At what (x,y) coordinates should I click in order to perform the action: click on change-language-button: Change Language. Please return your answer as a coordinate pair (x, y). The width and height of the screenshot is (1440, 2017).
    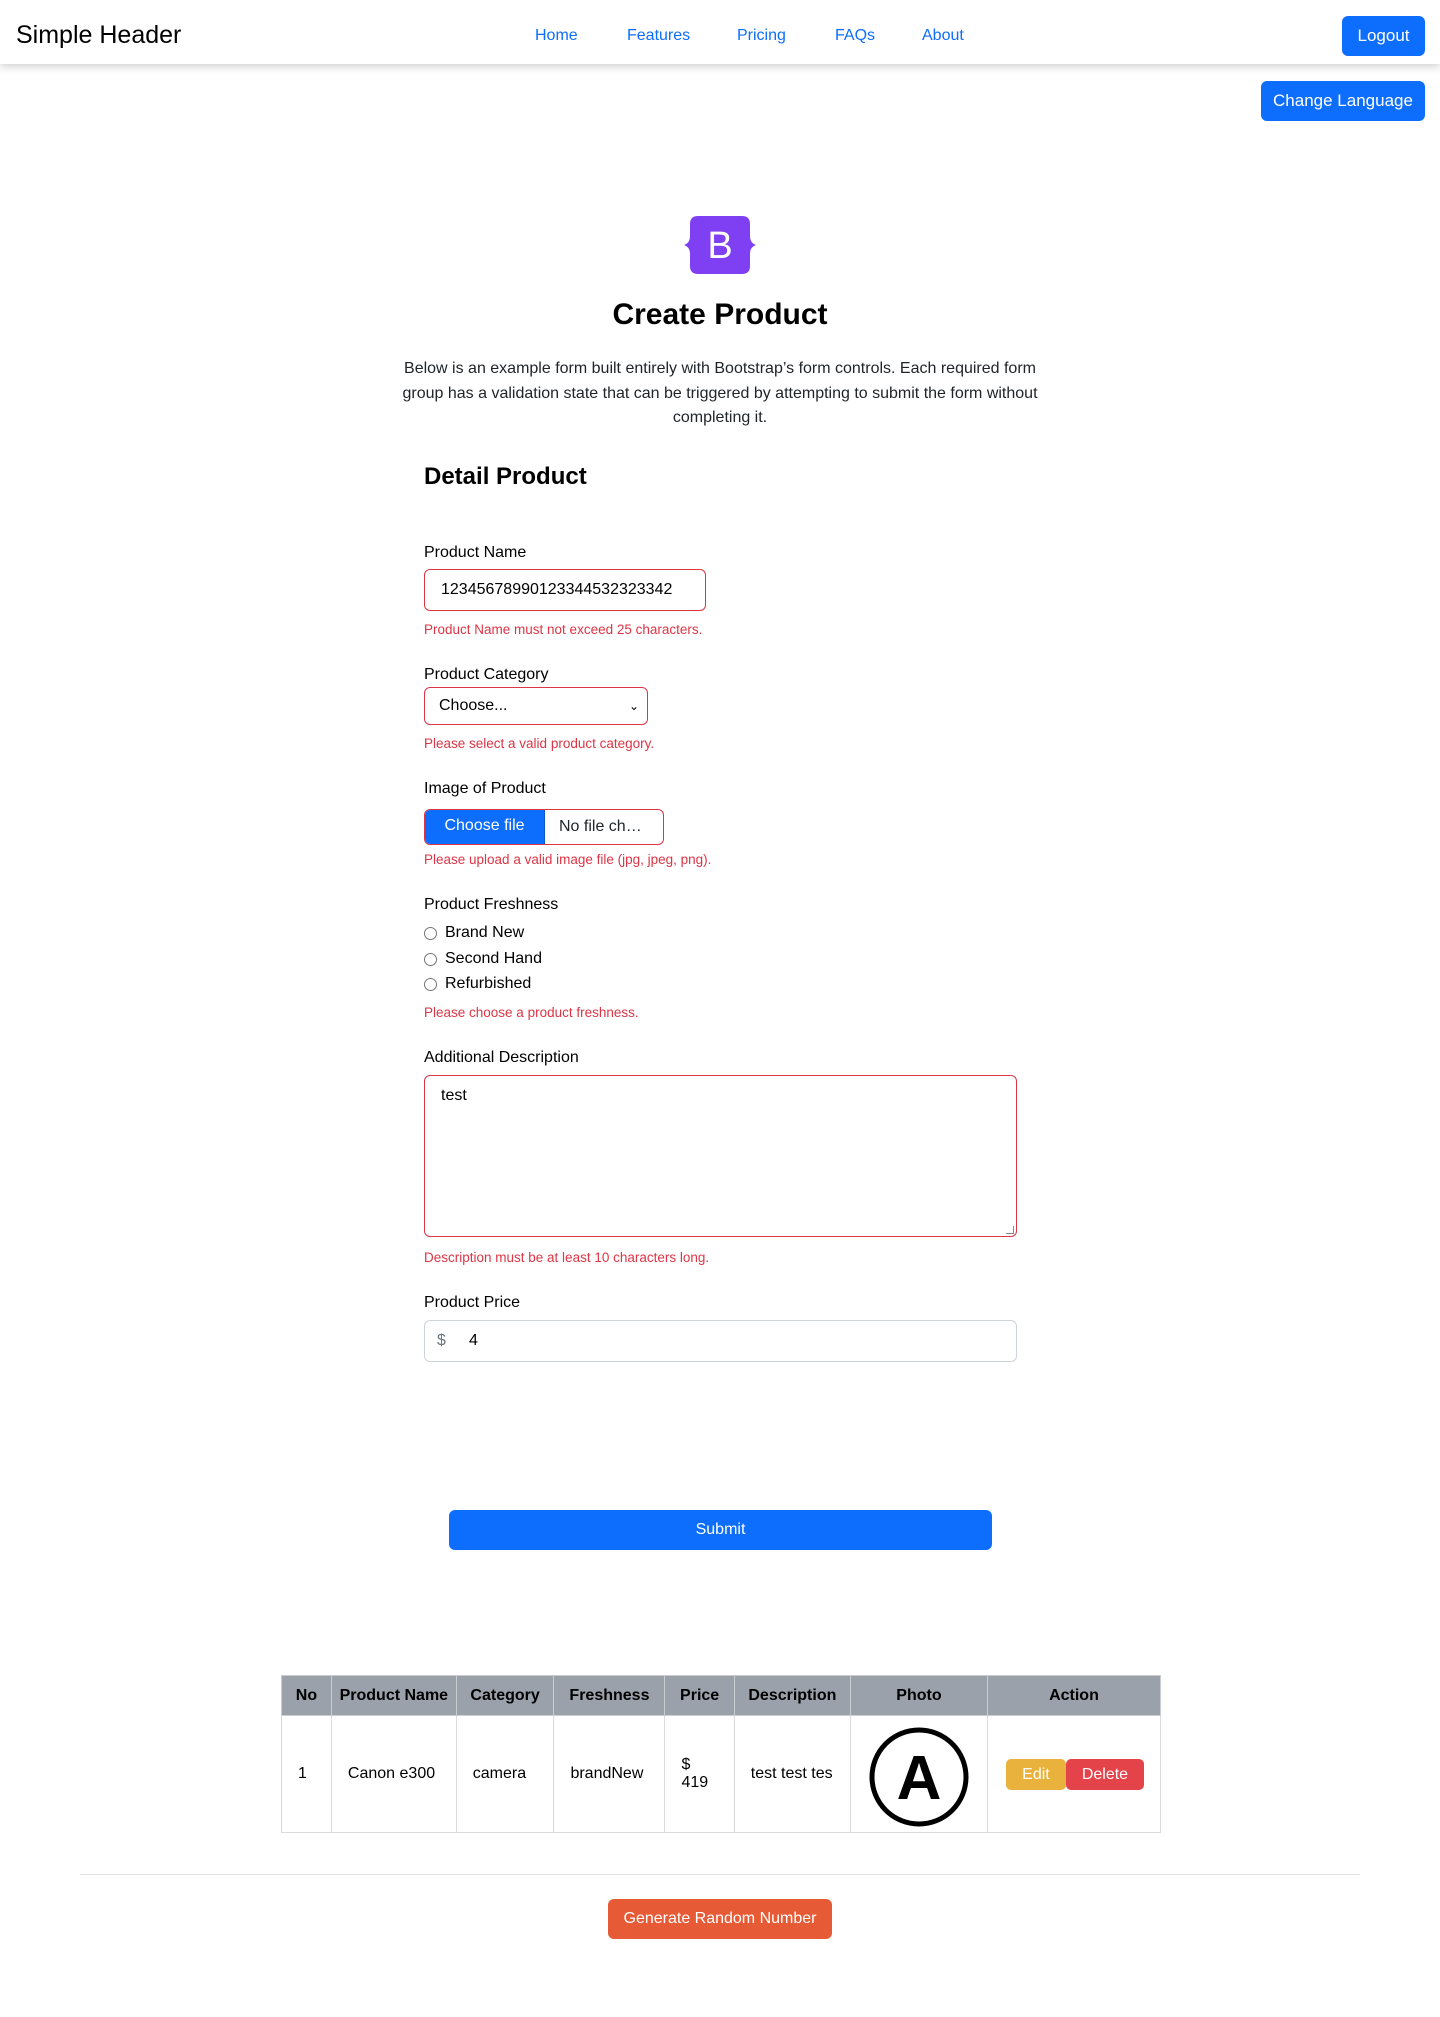
    Looking at the image, I should click on (1343, 101).